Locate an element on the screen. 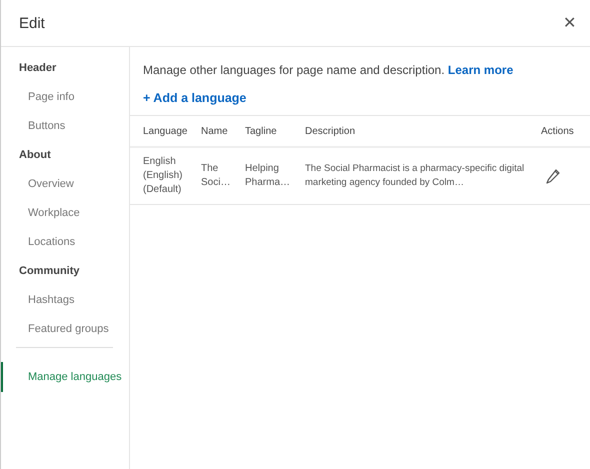 The image size is (590, 469). sidebar-item: Overview is located at coordinates (65, 191).